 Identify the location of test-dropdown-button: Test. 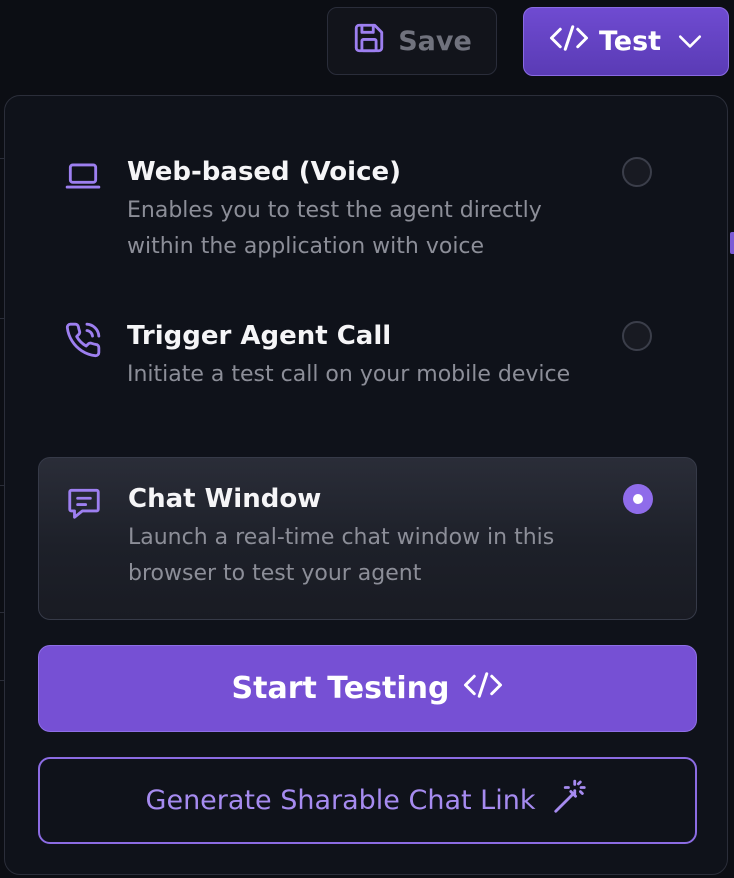
(626, 41).